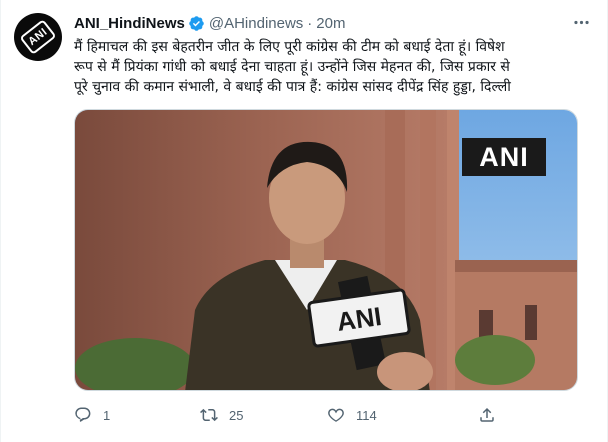 The width and height of the screenshot is (608, 442). Describe the element at coordinates (196, 23) in the screenshot. I see `verified-badge-icon` at that location.